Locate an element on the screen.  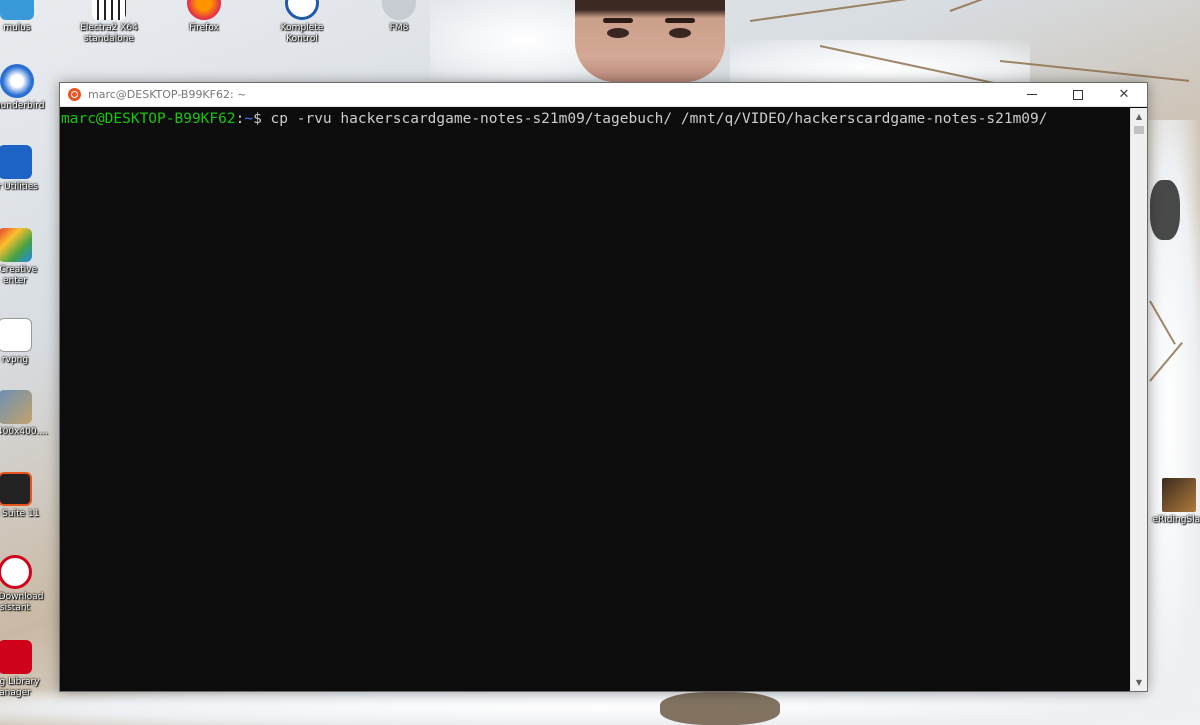
video-file-icon is located at coordinates (1179, 495).